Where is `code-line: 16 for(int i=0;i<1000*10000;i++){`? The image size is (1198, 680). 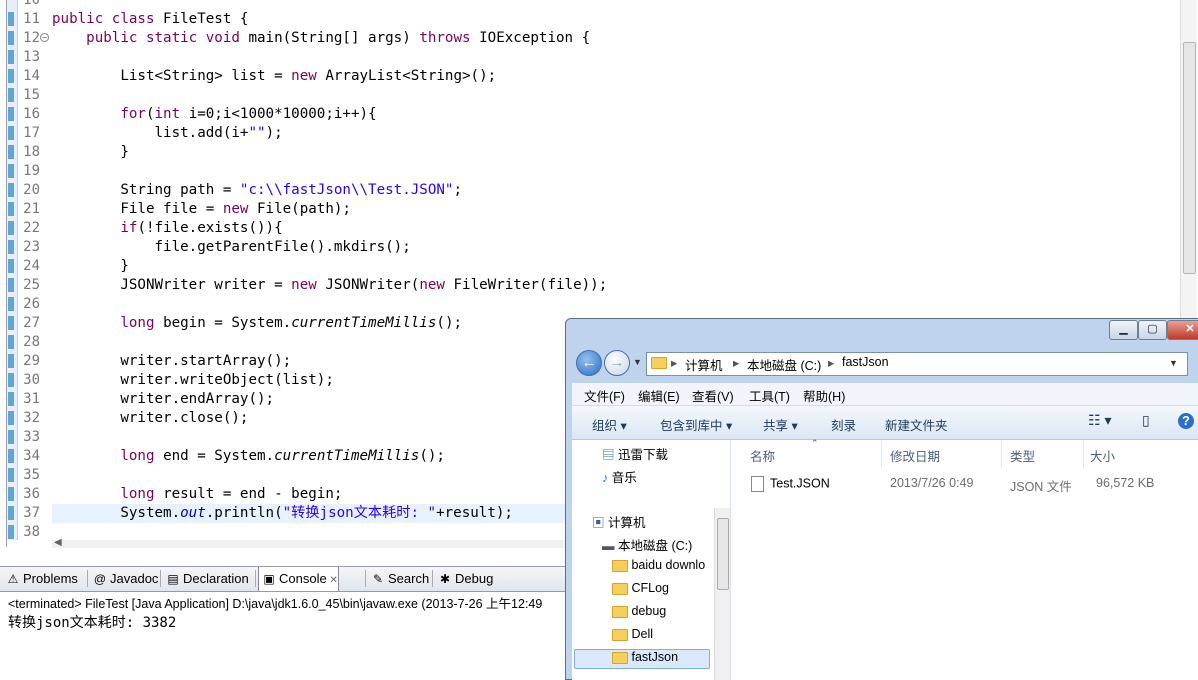
code-line: 16 for(int i=0;i<1000*10000;i++){ is located at coordinates (585, 114).